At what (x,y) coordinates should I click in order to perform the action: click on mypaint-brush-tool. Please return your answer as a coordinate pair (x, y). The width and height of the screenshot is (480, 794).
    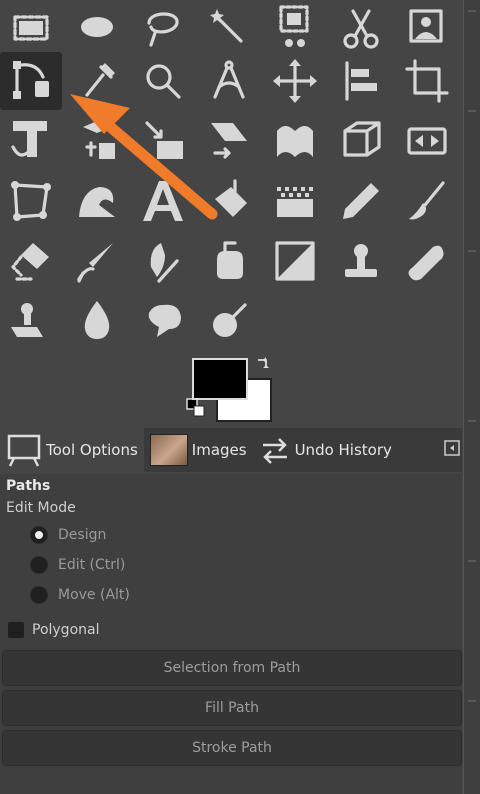
    Looking at the image, I should click on (229, 261).